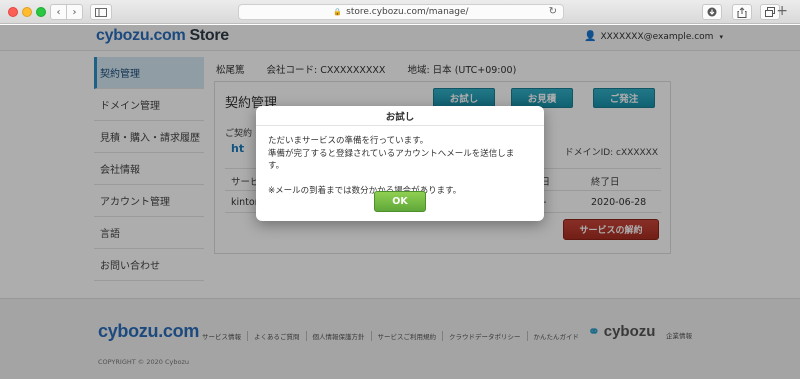 This screenshot has width=800, height=379. What do you see at coordinates (407, 12) in the screenshot?
I see `url-text: store.cybozu.com/manage/` at bounding box center [407, 12].